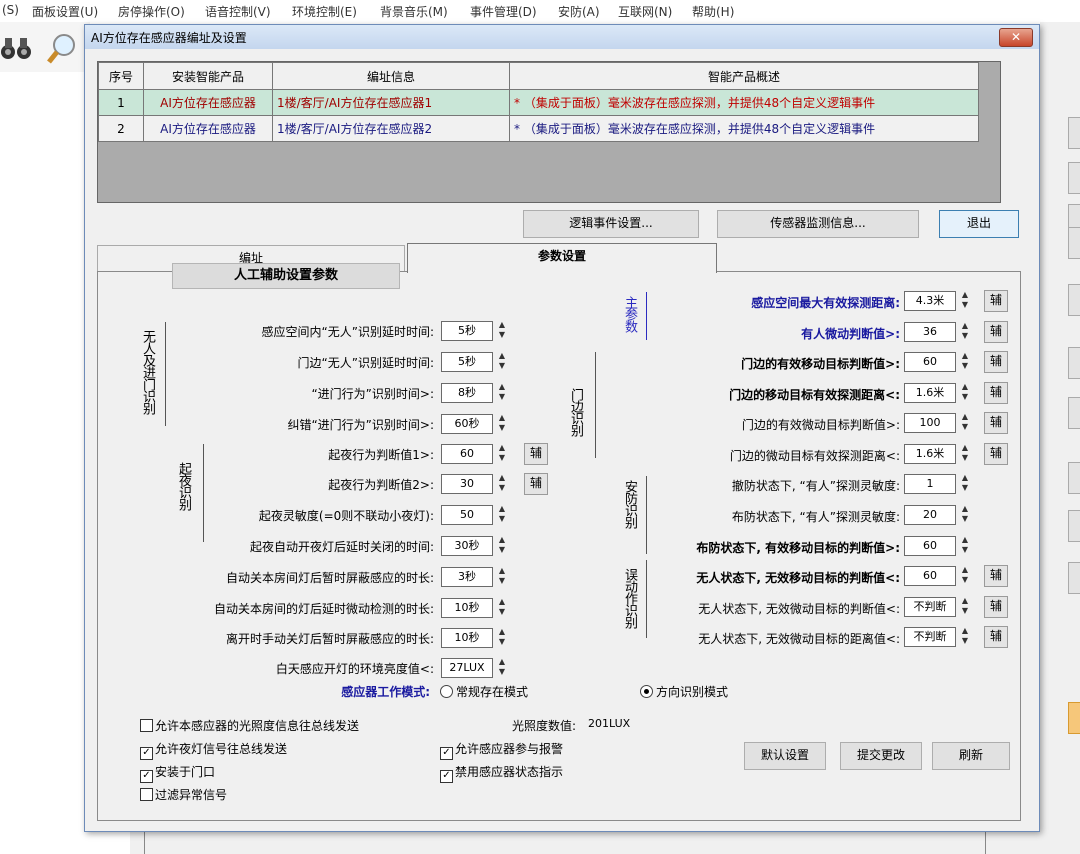 Image resolution: width=1080 pixels, height=854 pixels. What do you see at coordinates (17, 49) in the screenshot?
I see `binoculars-icon` at bounding box center [17, 49].